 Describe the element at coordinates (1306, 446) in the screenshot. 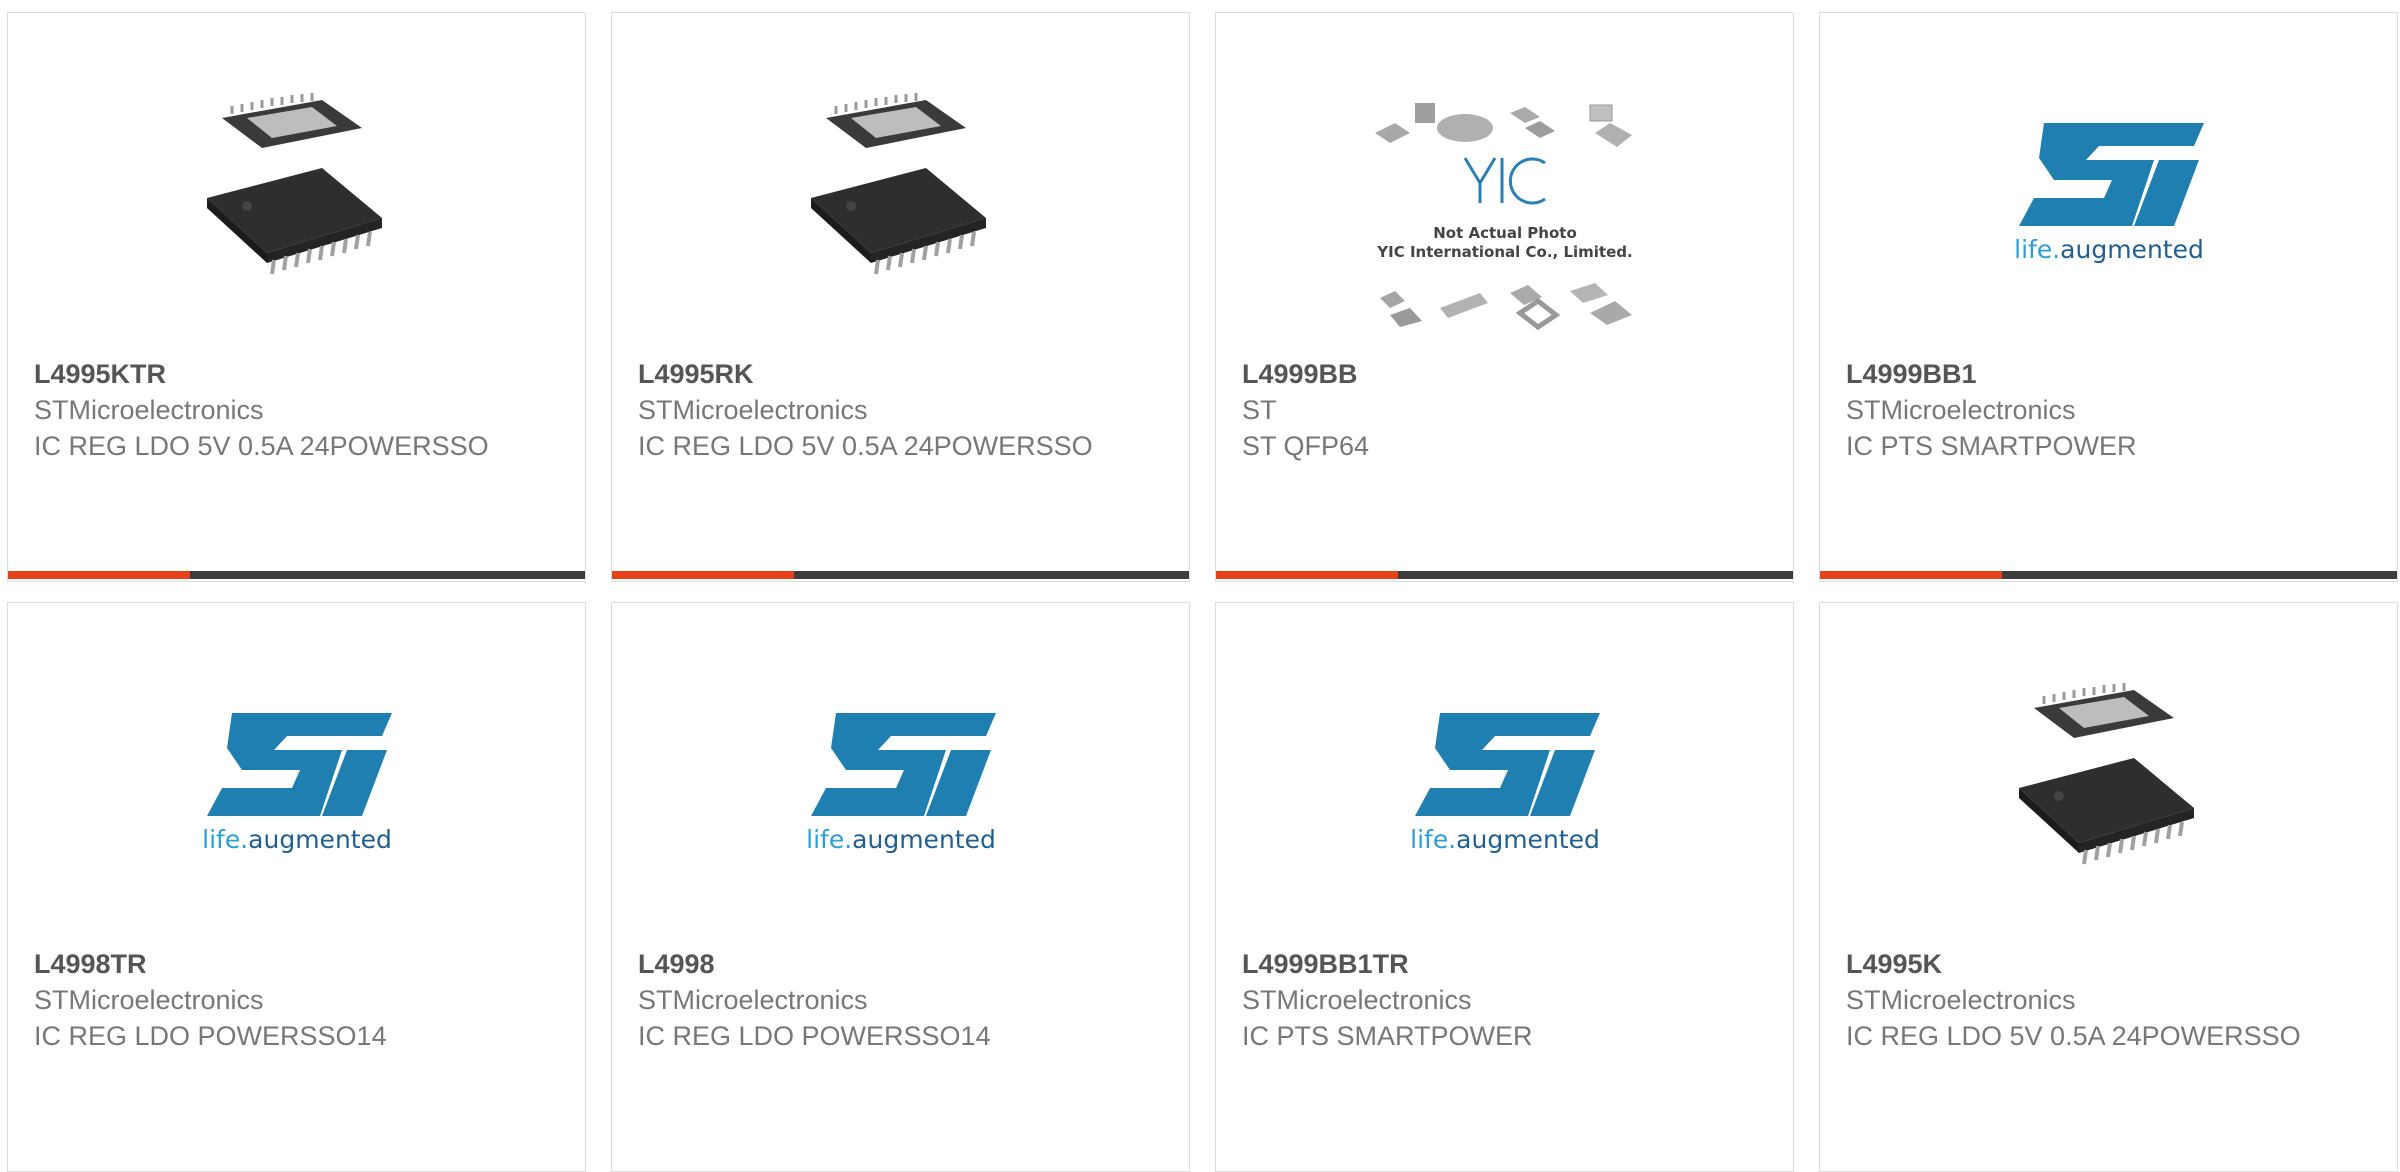

I see `description: ST QFP64` at that location.